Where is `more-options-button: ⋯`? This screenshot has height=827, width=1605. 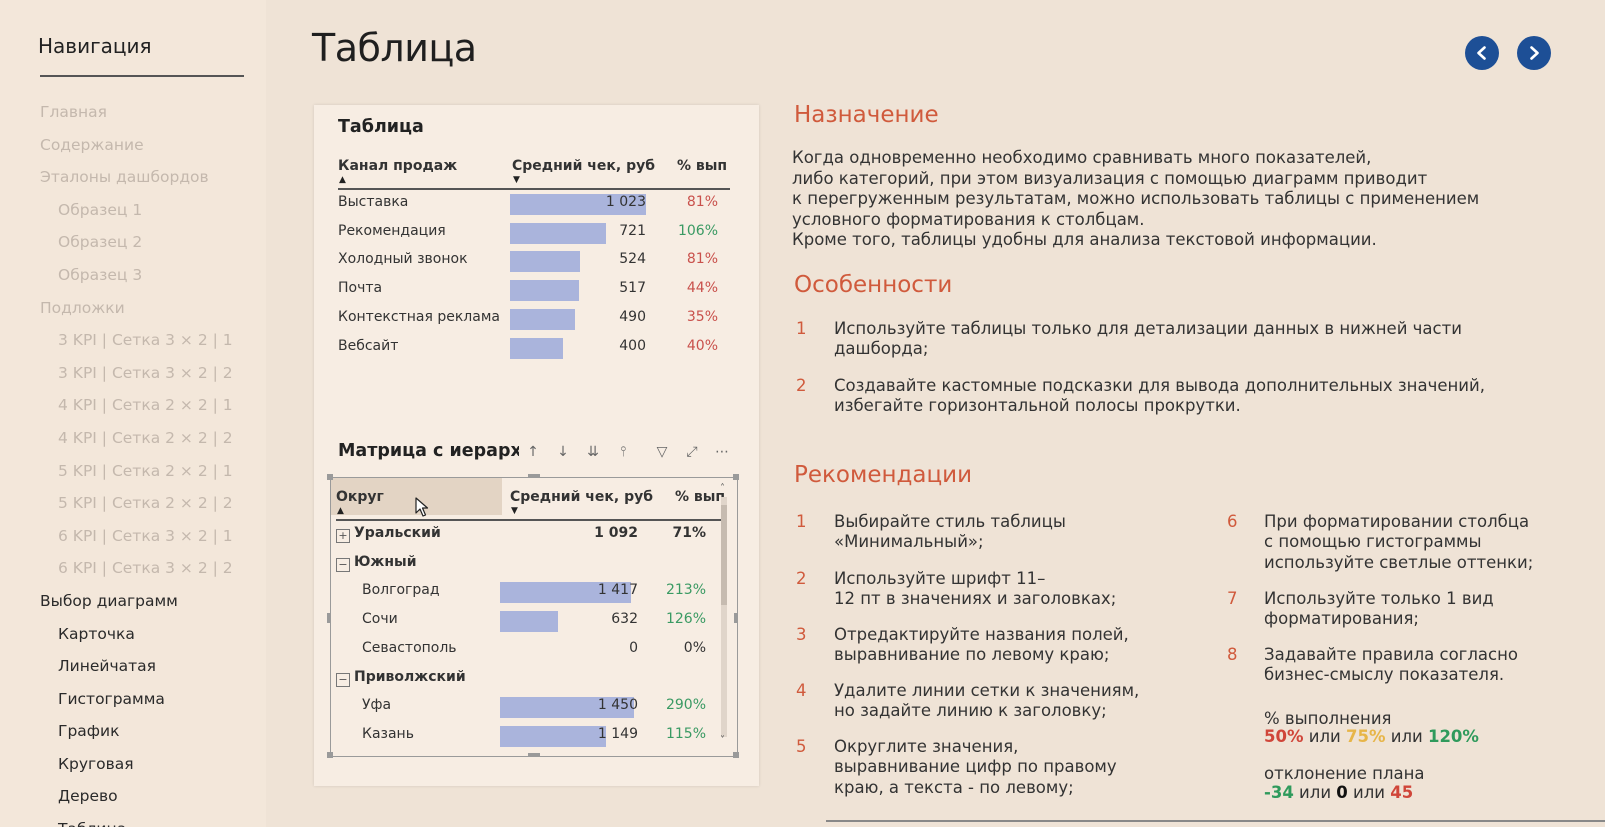 more-options-button: ⋯ is located at coordinates (722, 452).